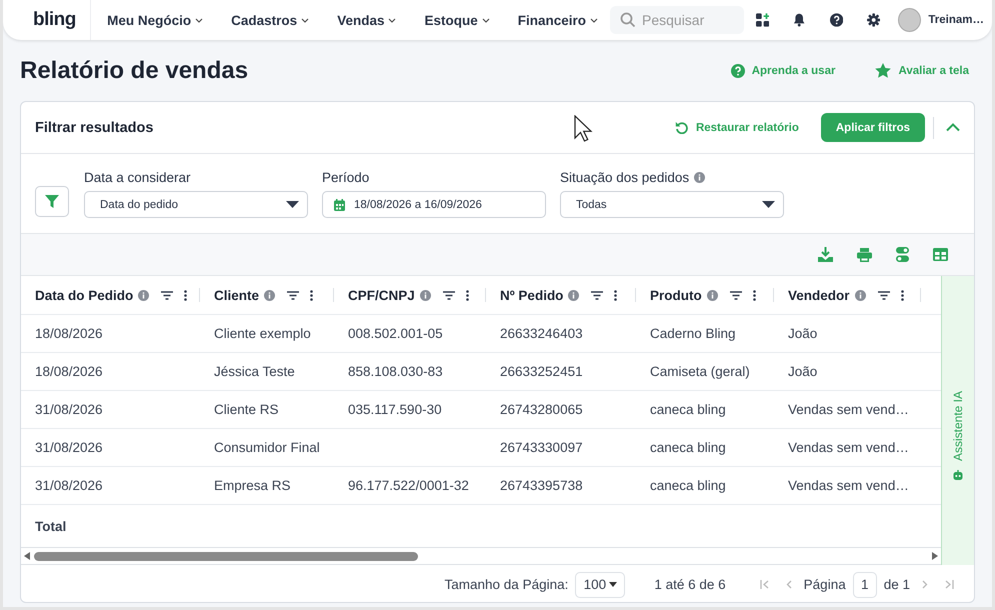 The height and width of the screenshot is (610, 995). What do you see at coordinates (270, 20) in the screenshot?
I see `nav-menu-item: Cadastros` at bounding box center [270, 20].